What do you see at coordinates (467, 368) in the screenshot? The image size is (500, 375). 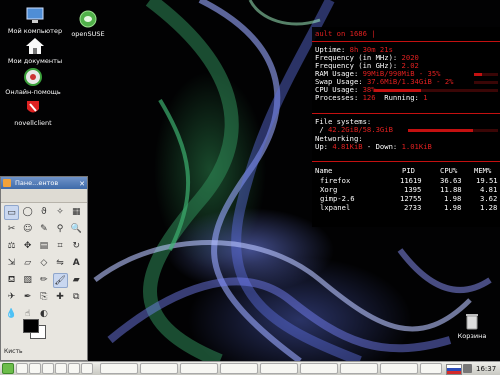 I see `tray-icon` at bounding box center [467, 368].